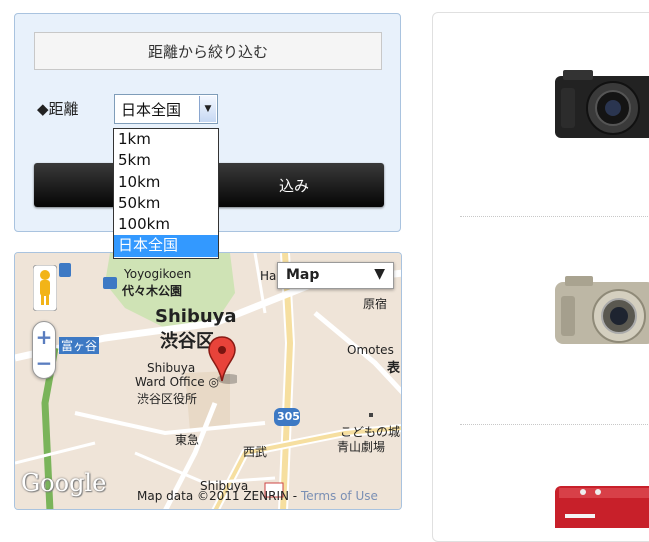  I want to click on map-attribution: Map data ©2011 ZENRIN - Terms of Use, so click(257, 496).